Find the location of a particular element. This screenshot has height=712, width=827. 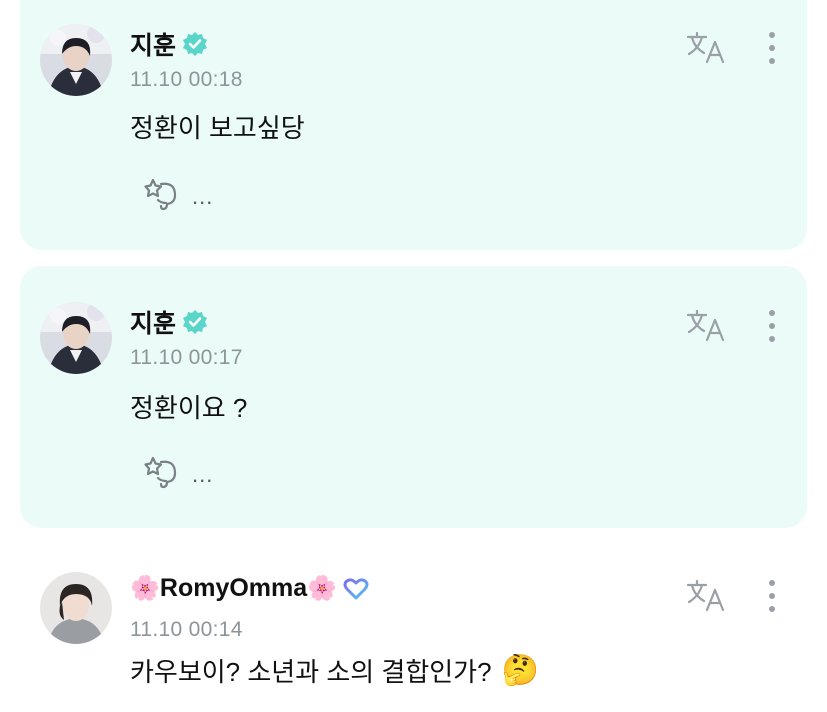

post-message: 카우보이? 소년과 소의 결합인가? 🤔 is located at coordinates (334, 670).